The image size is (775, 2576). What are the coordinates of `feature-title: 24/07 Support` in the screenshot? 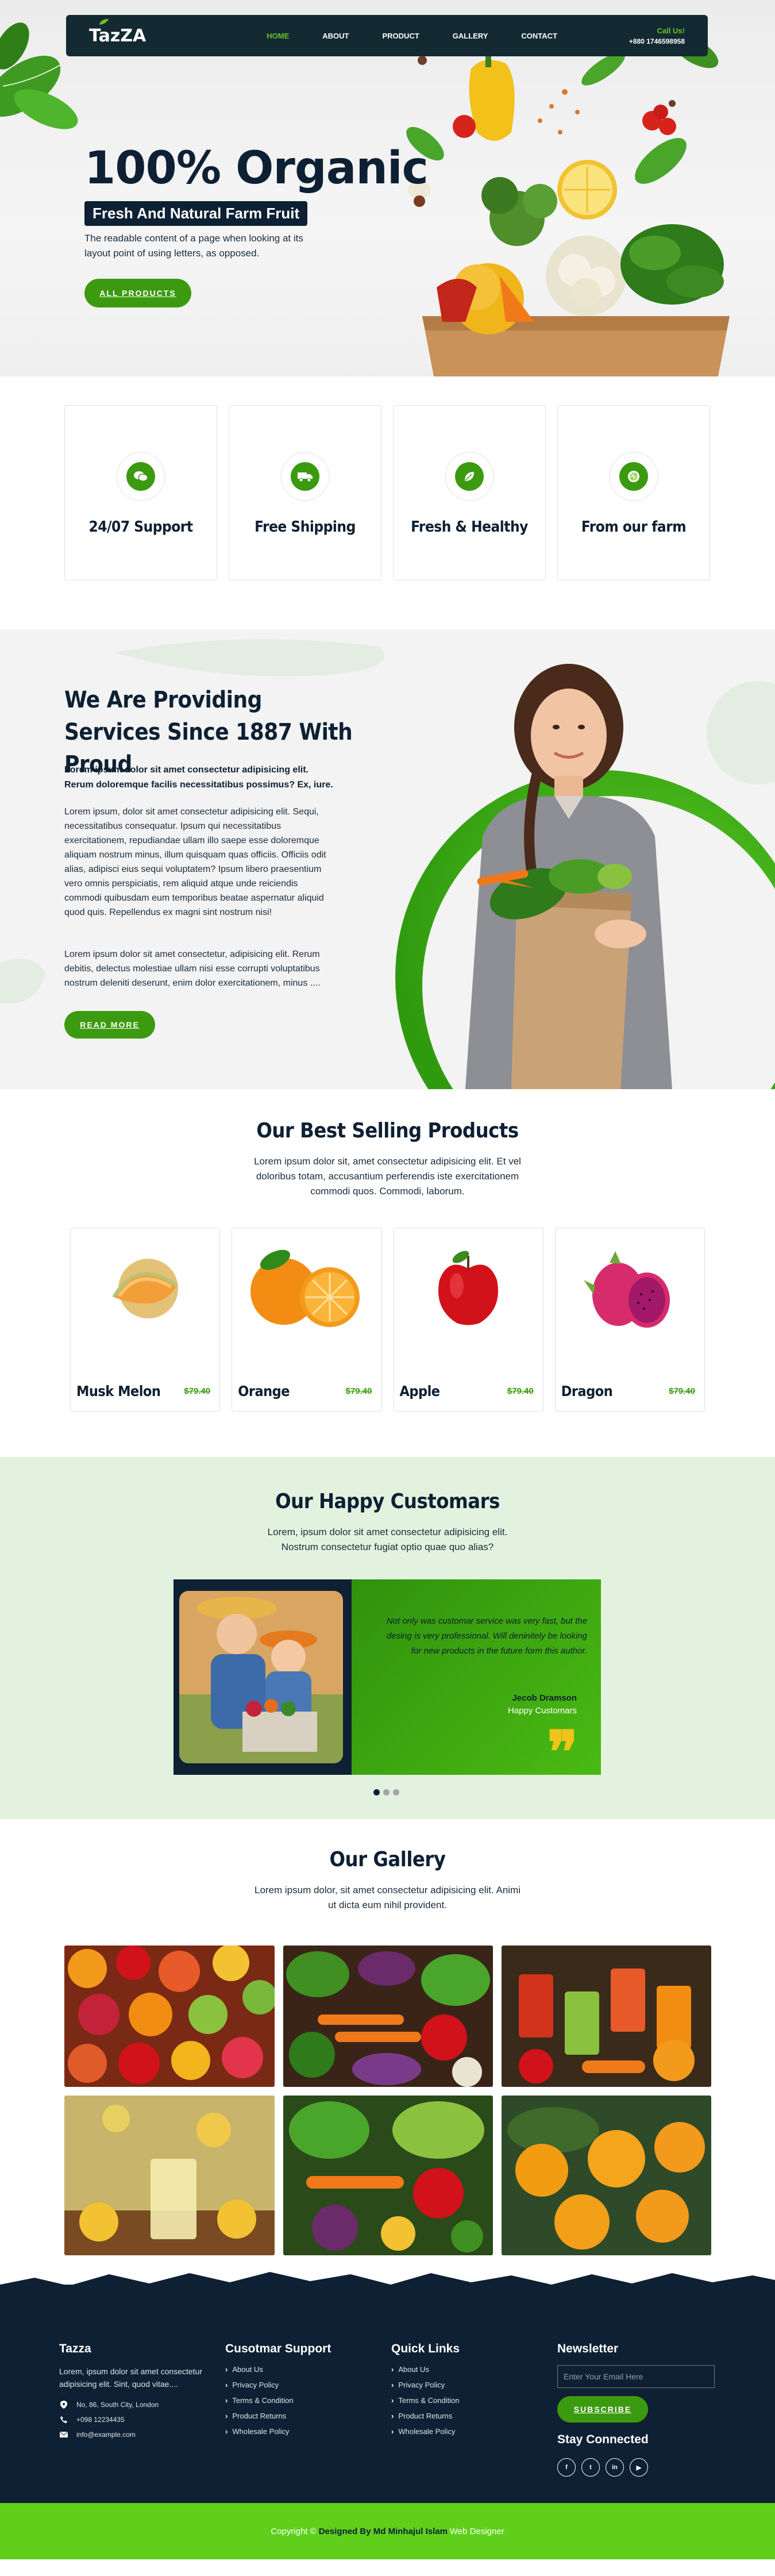 It's located at (140, 527).